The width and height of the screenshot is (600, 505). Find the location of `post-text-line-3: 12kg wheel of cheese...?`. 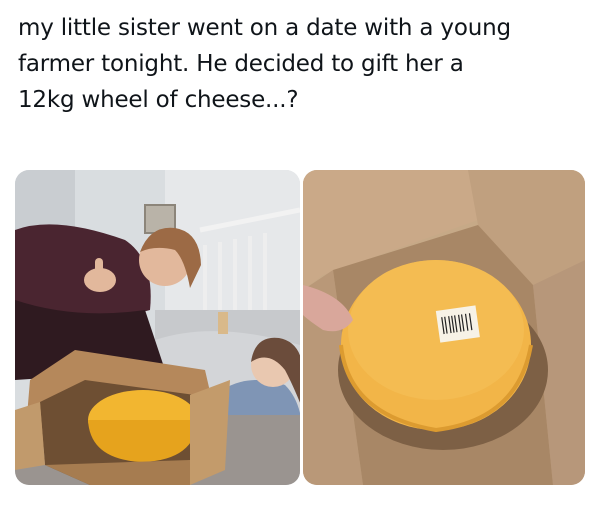

post-text-line-3: 12kg wheel of cheese...? is located at coordinates (158, 100).